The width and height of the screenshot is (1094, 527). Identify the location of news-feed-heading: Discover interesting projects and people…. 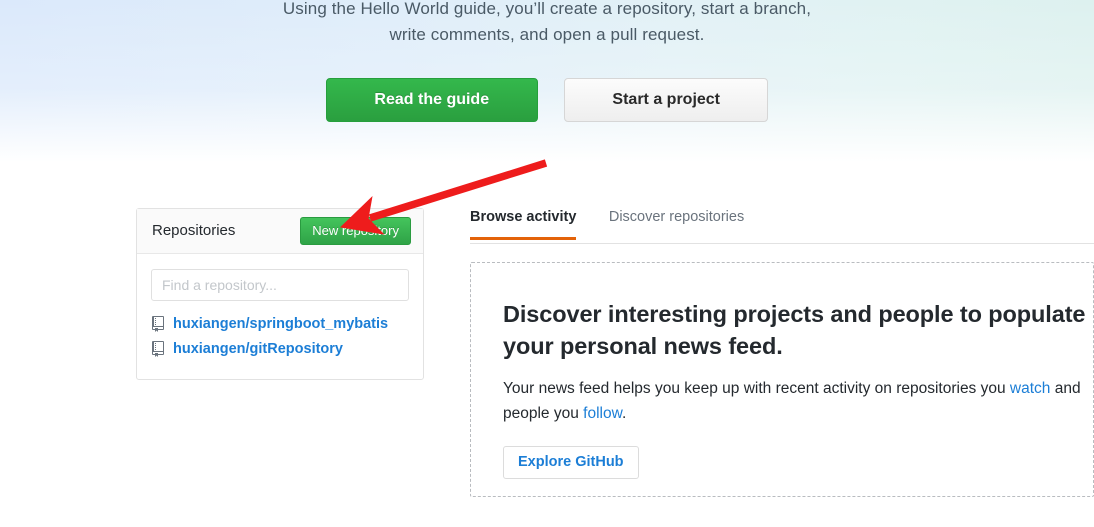
(794, 330).